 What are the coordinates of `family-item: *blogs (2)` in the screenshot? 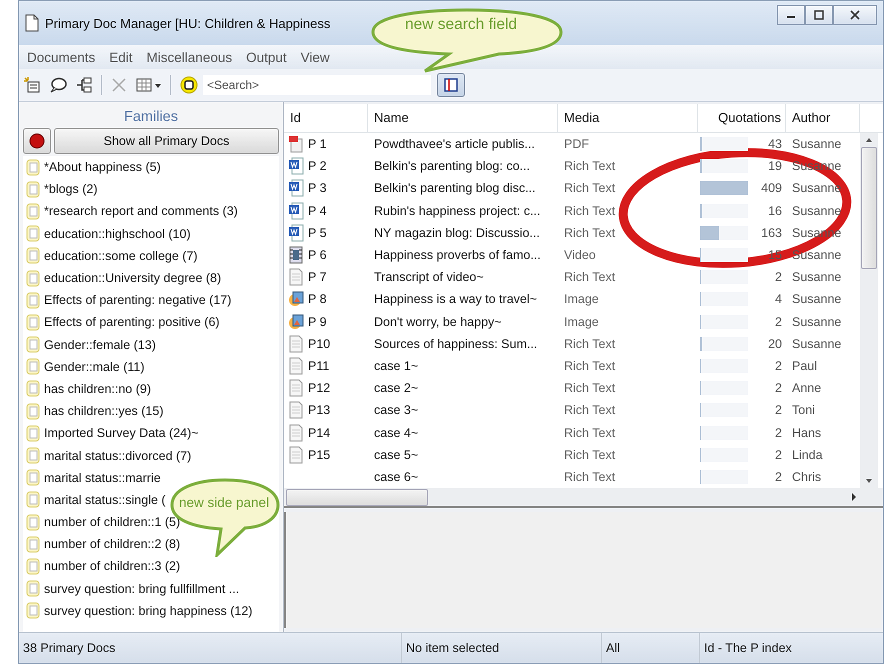 It's located at (71, 189).